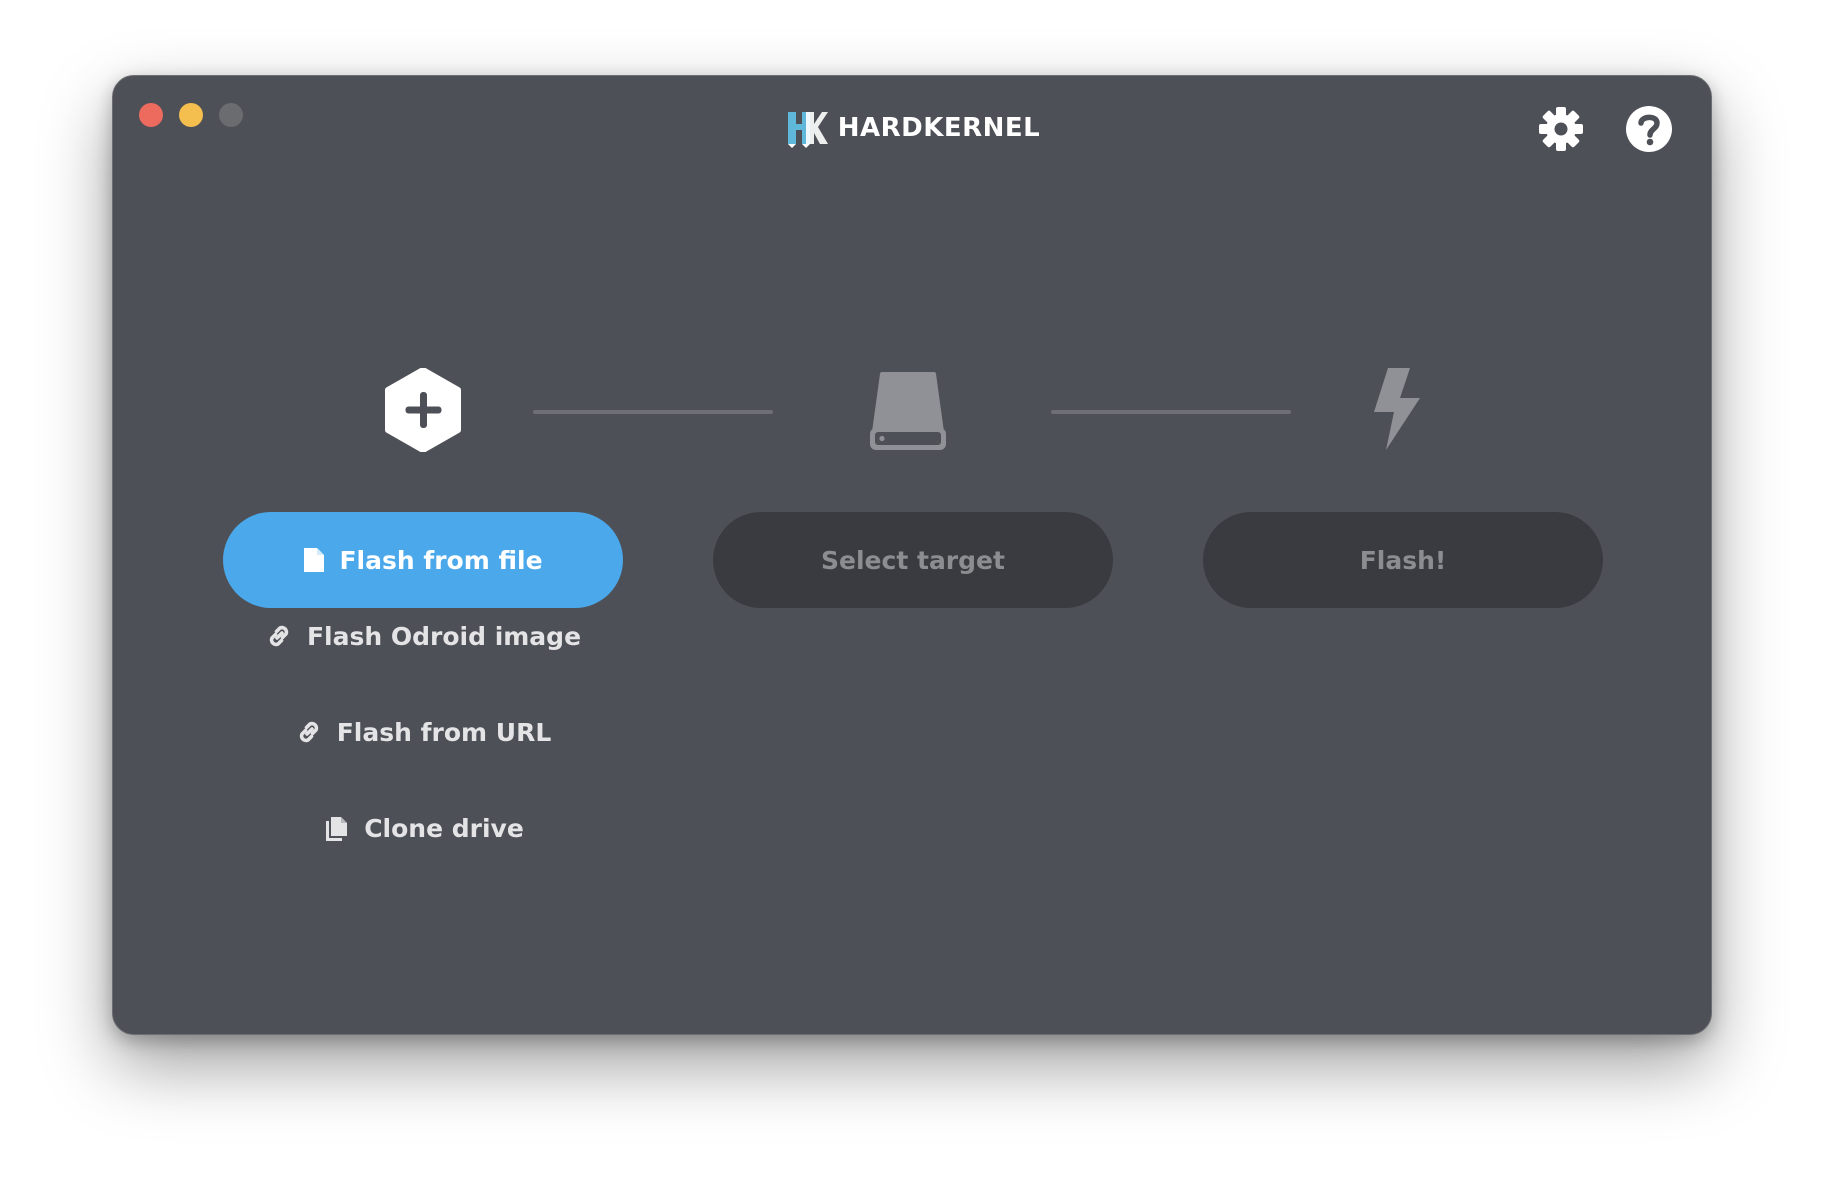 The image size is (1824, 1184). I want to click on flash-from-file-button: Flash from file, so click(423, 560).